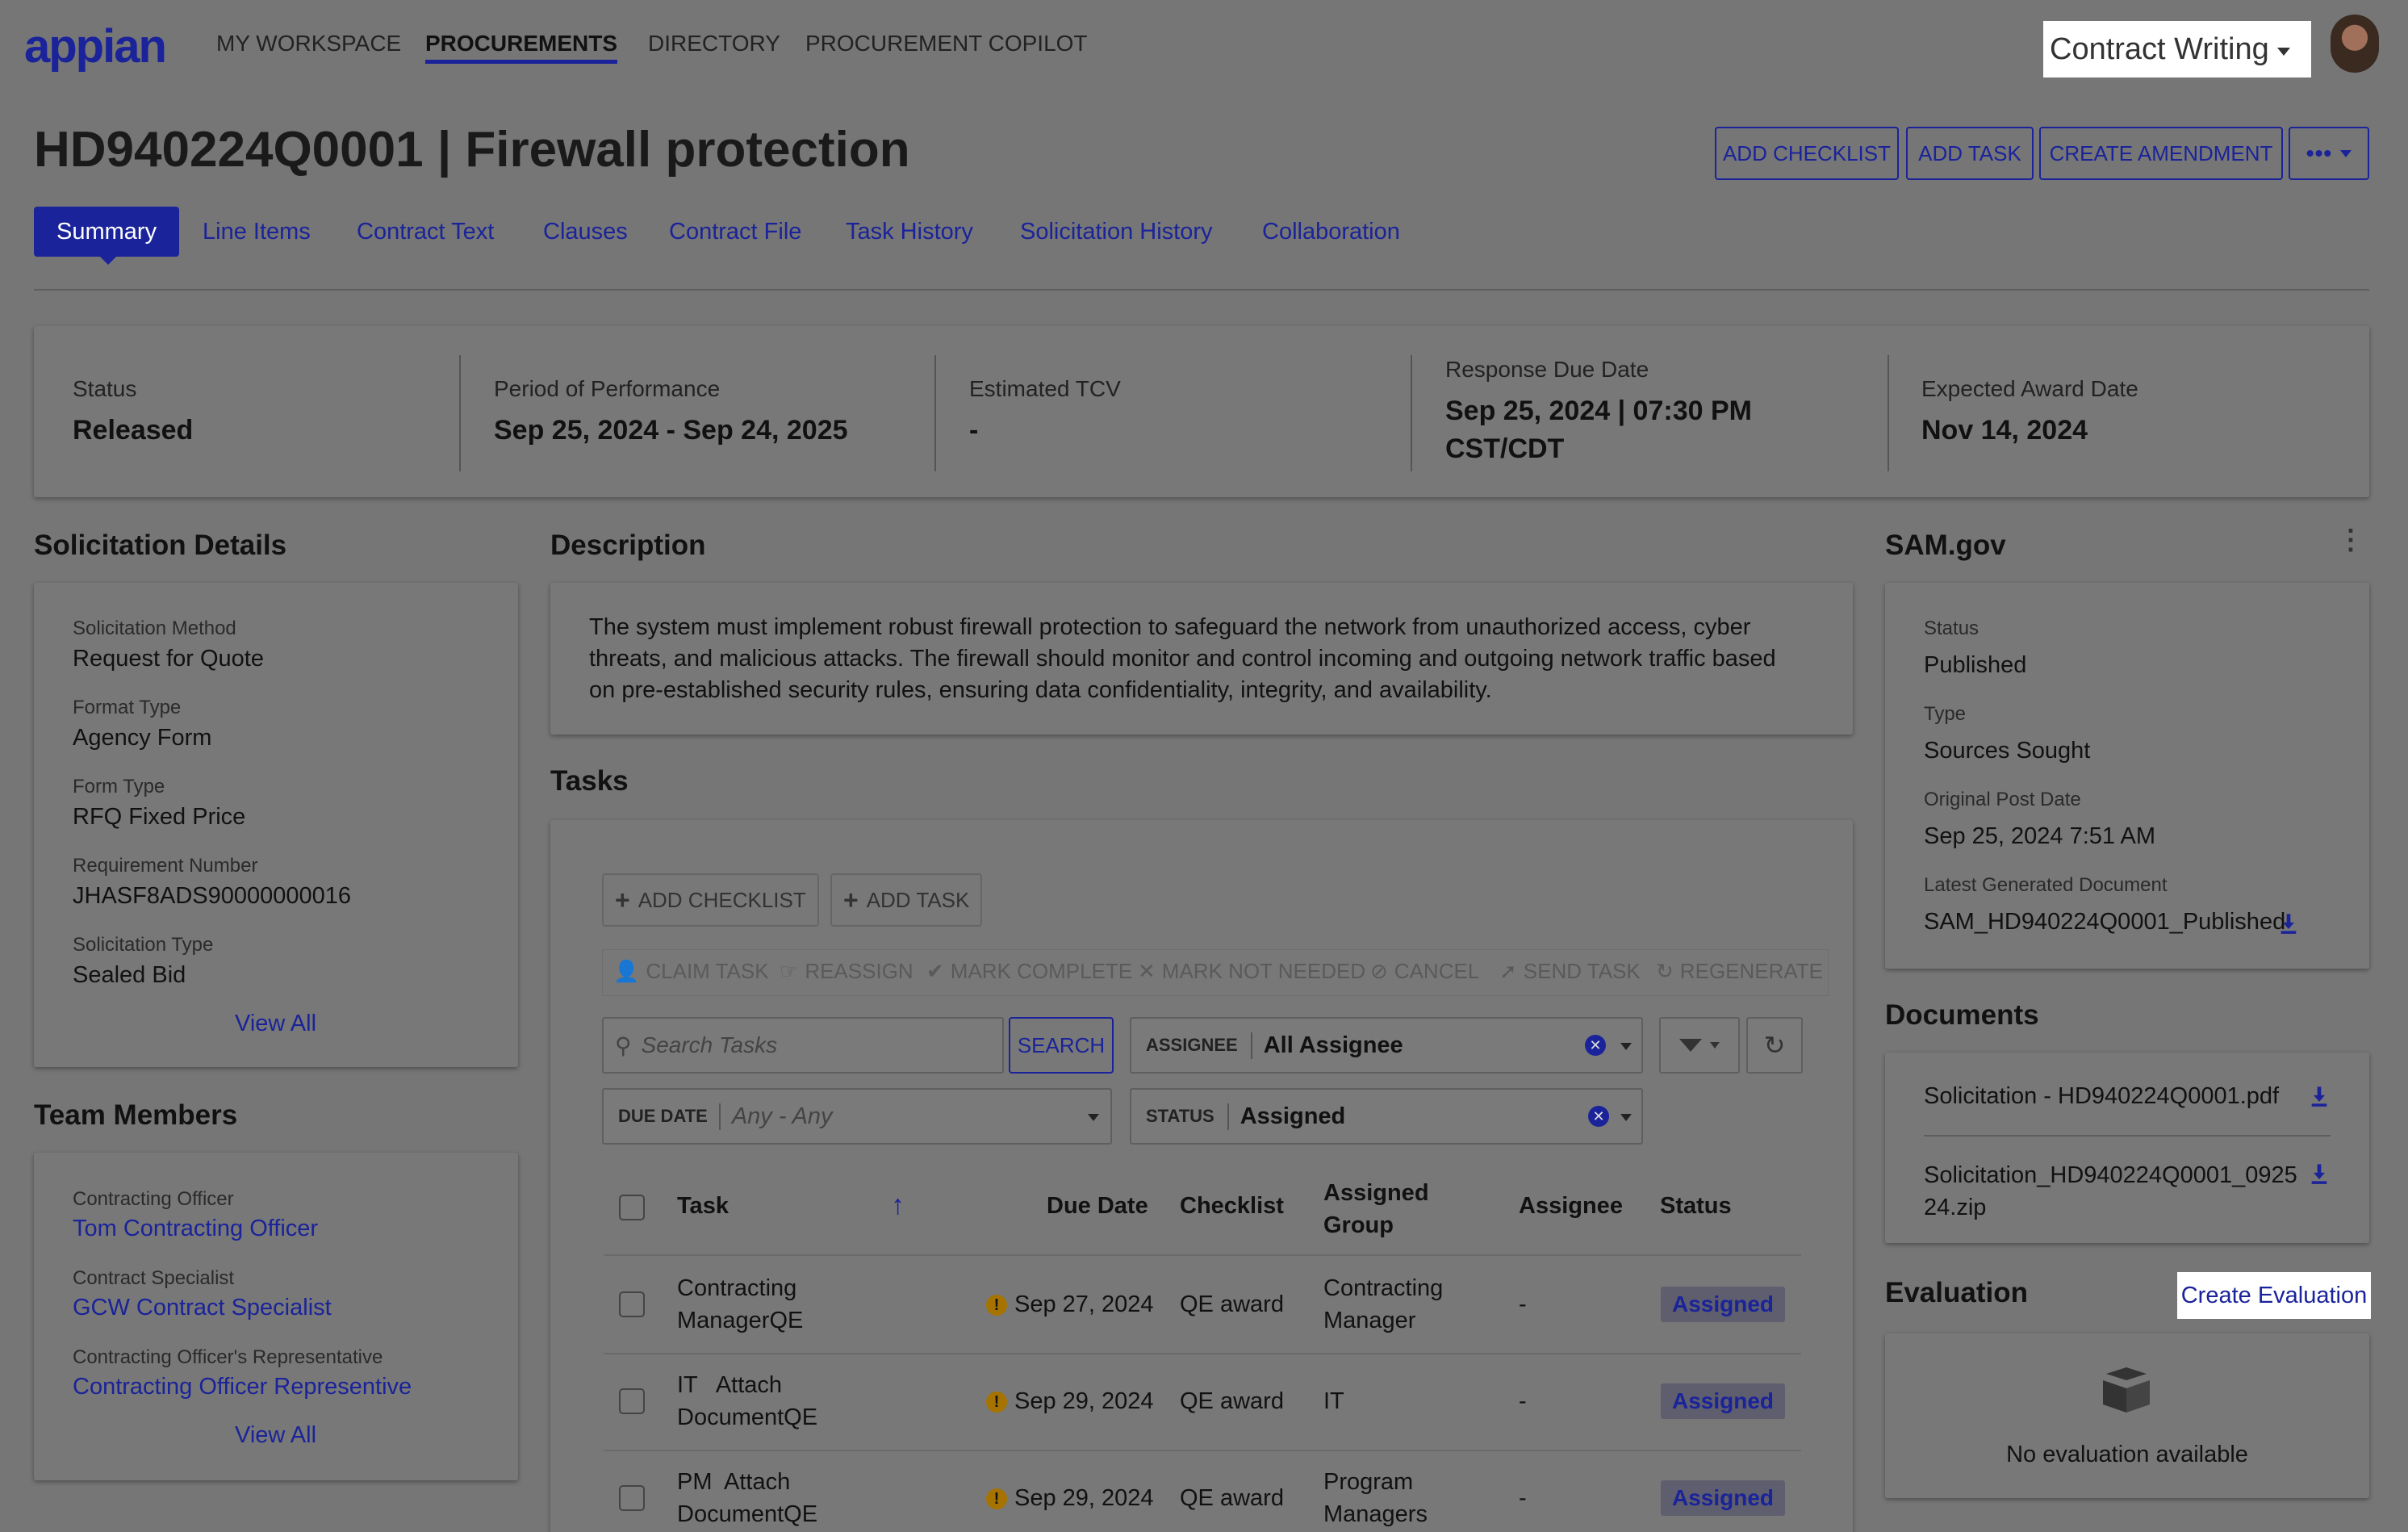 This screenshot has width=2408, height=1532. What do you see at coordinates (632, 1207) in the screenshot?
I see `select-all-checkbox` at bounding box center [632, 1207].